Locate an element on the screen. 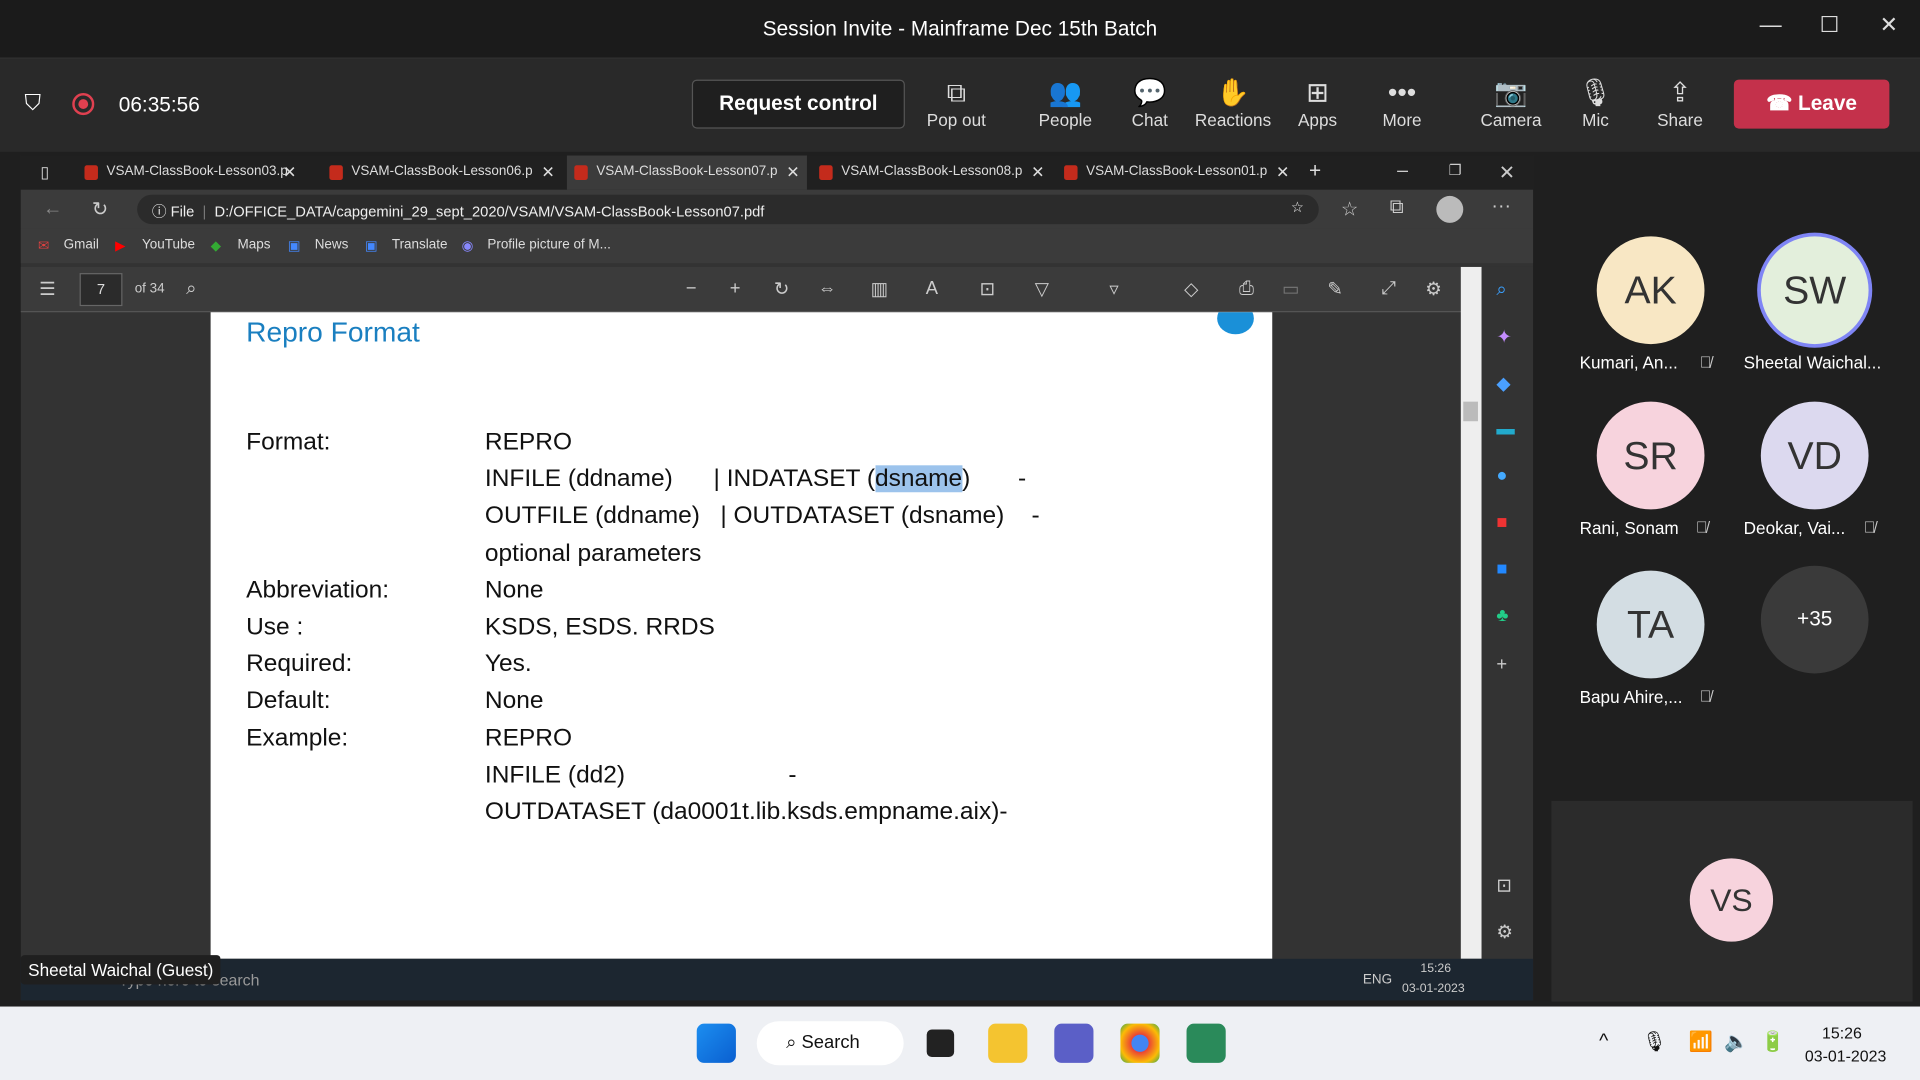 The image size is (1920, 1080). participant-avatar: VD is located at coordinates (1814, 455).